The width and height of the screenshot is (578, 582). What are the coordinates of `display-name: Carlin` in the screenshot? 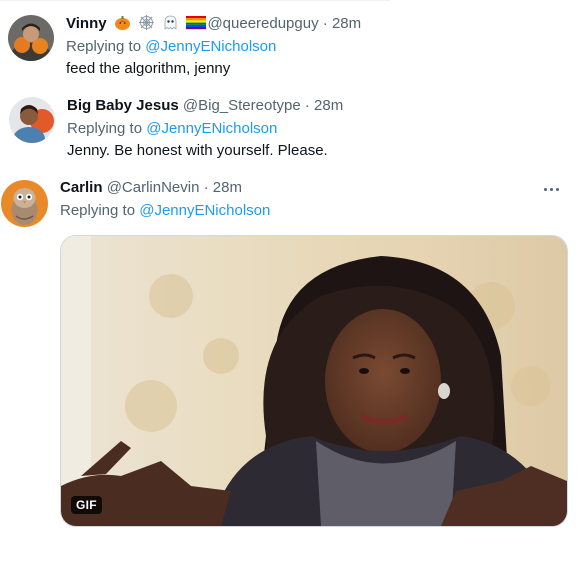 It's located at (81, 187).